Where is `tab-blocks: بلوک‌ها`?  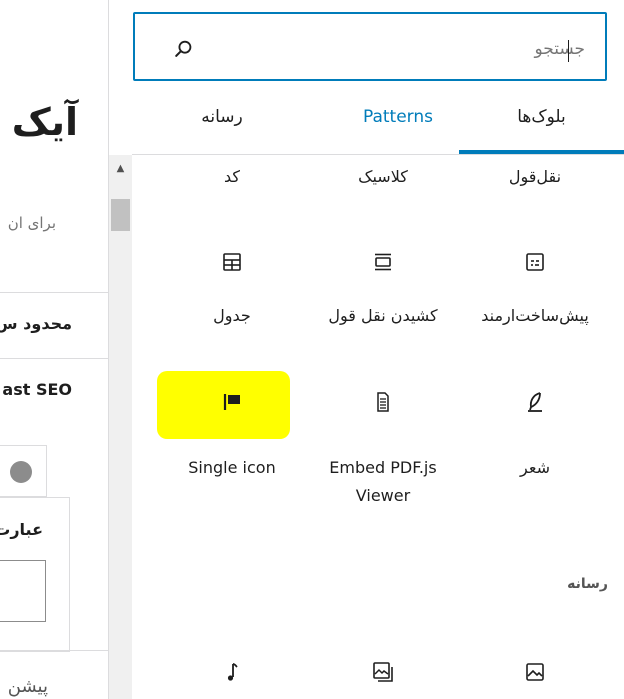 tab-blocks: بلوک‌ها is located at coordinates (541, 119).